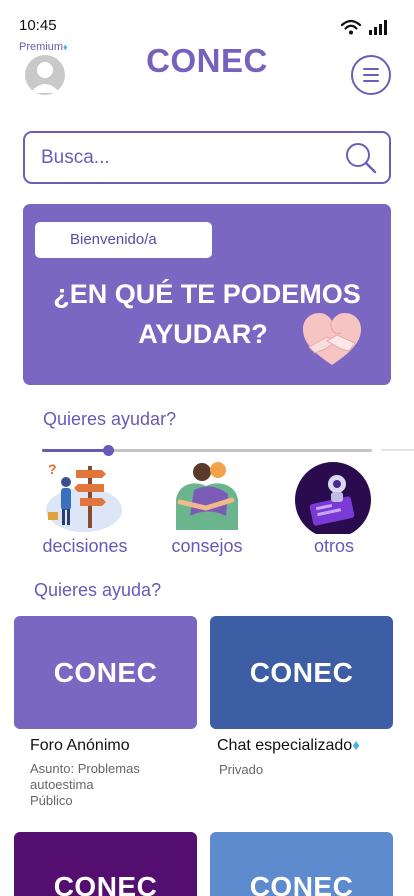 The image size is (414, 896). I want to click on card-chat-especializado: CONEC, so click(301, 672).